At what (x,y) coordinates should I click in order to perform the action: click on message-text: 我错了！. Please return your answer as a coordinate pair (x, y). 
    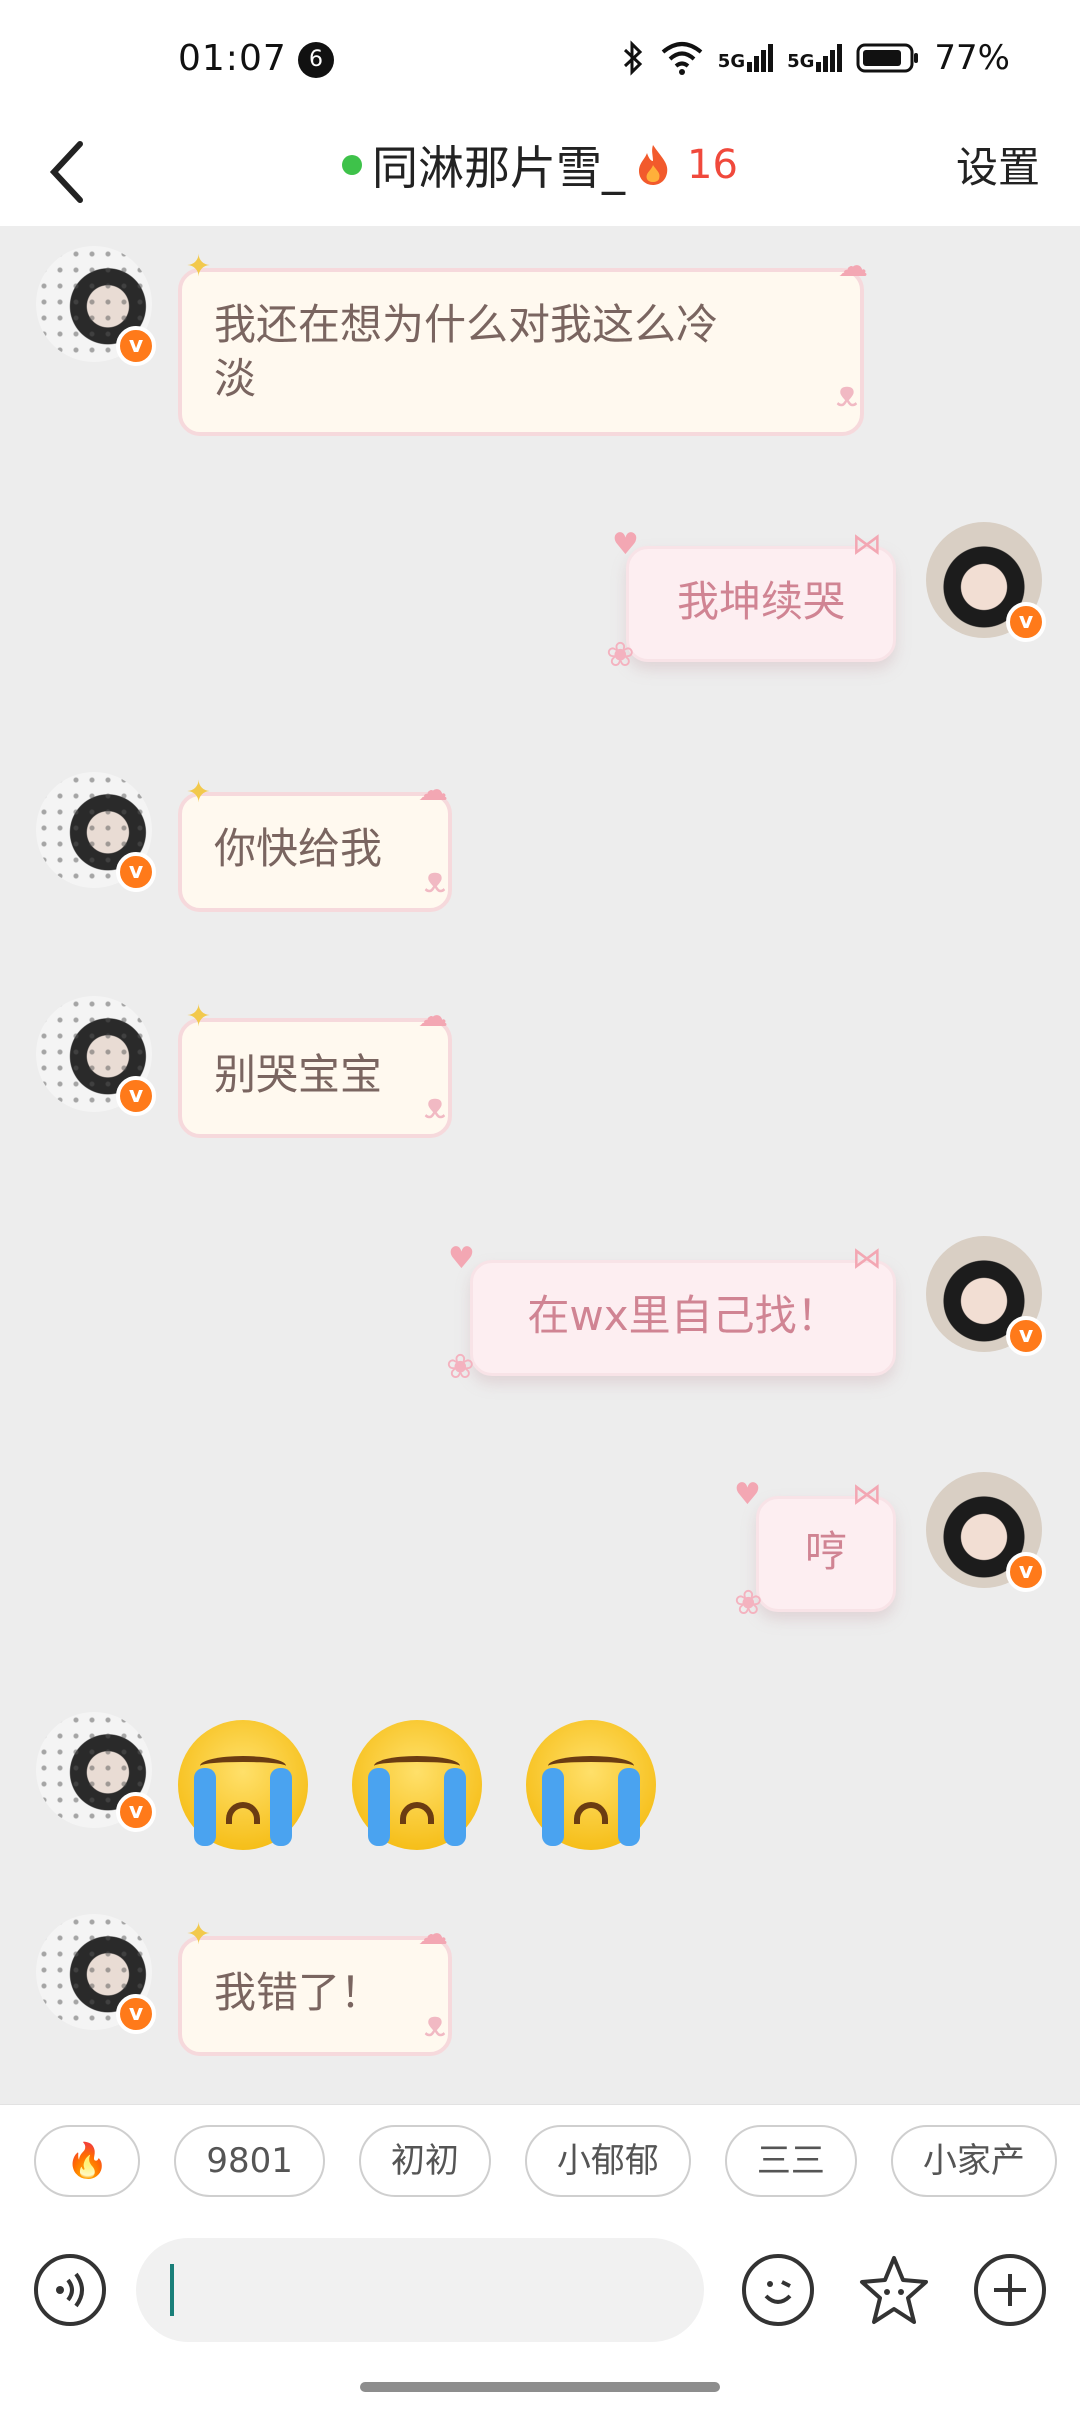
    Looking at the image, I should click on (298, 1992).